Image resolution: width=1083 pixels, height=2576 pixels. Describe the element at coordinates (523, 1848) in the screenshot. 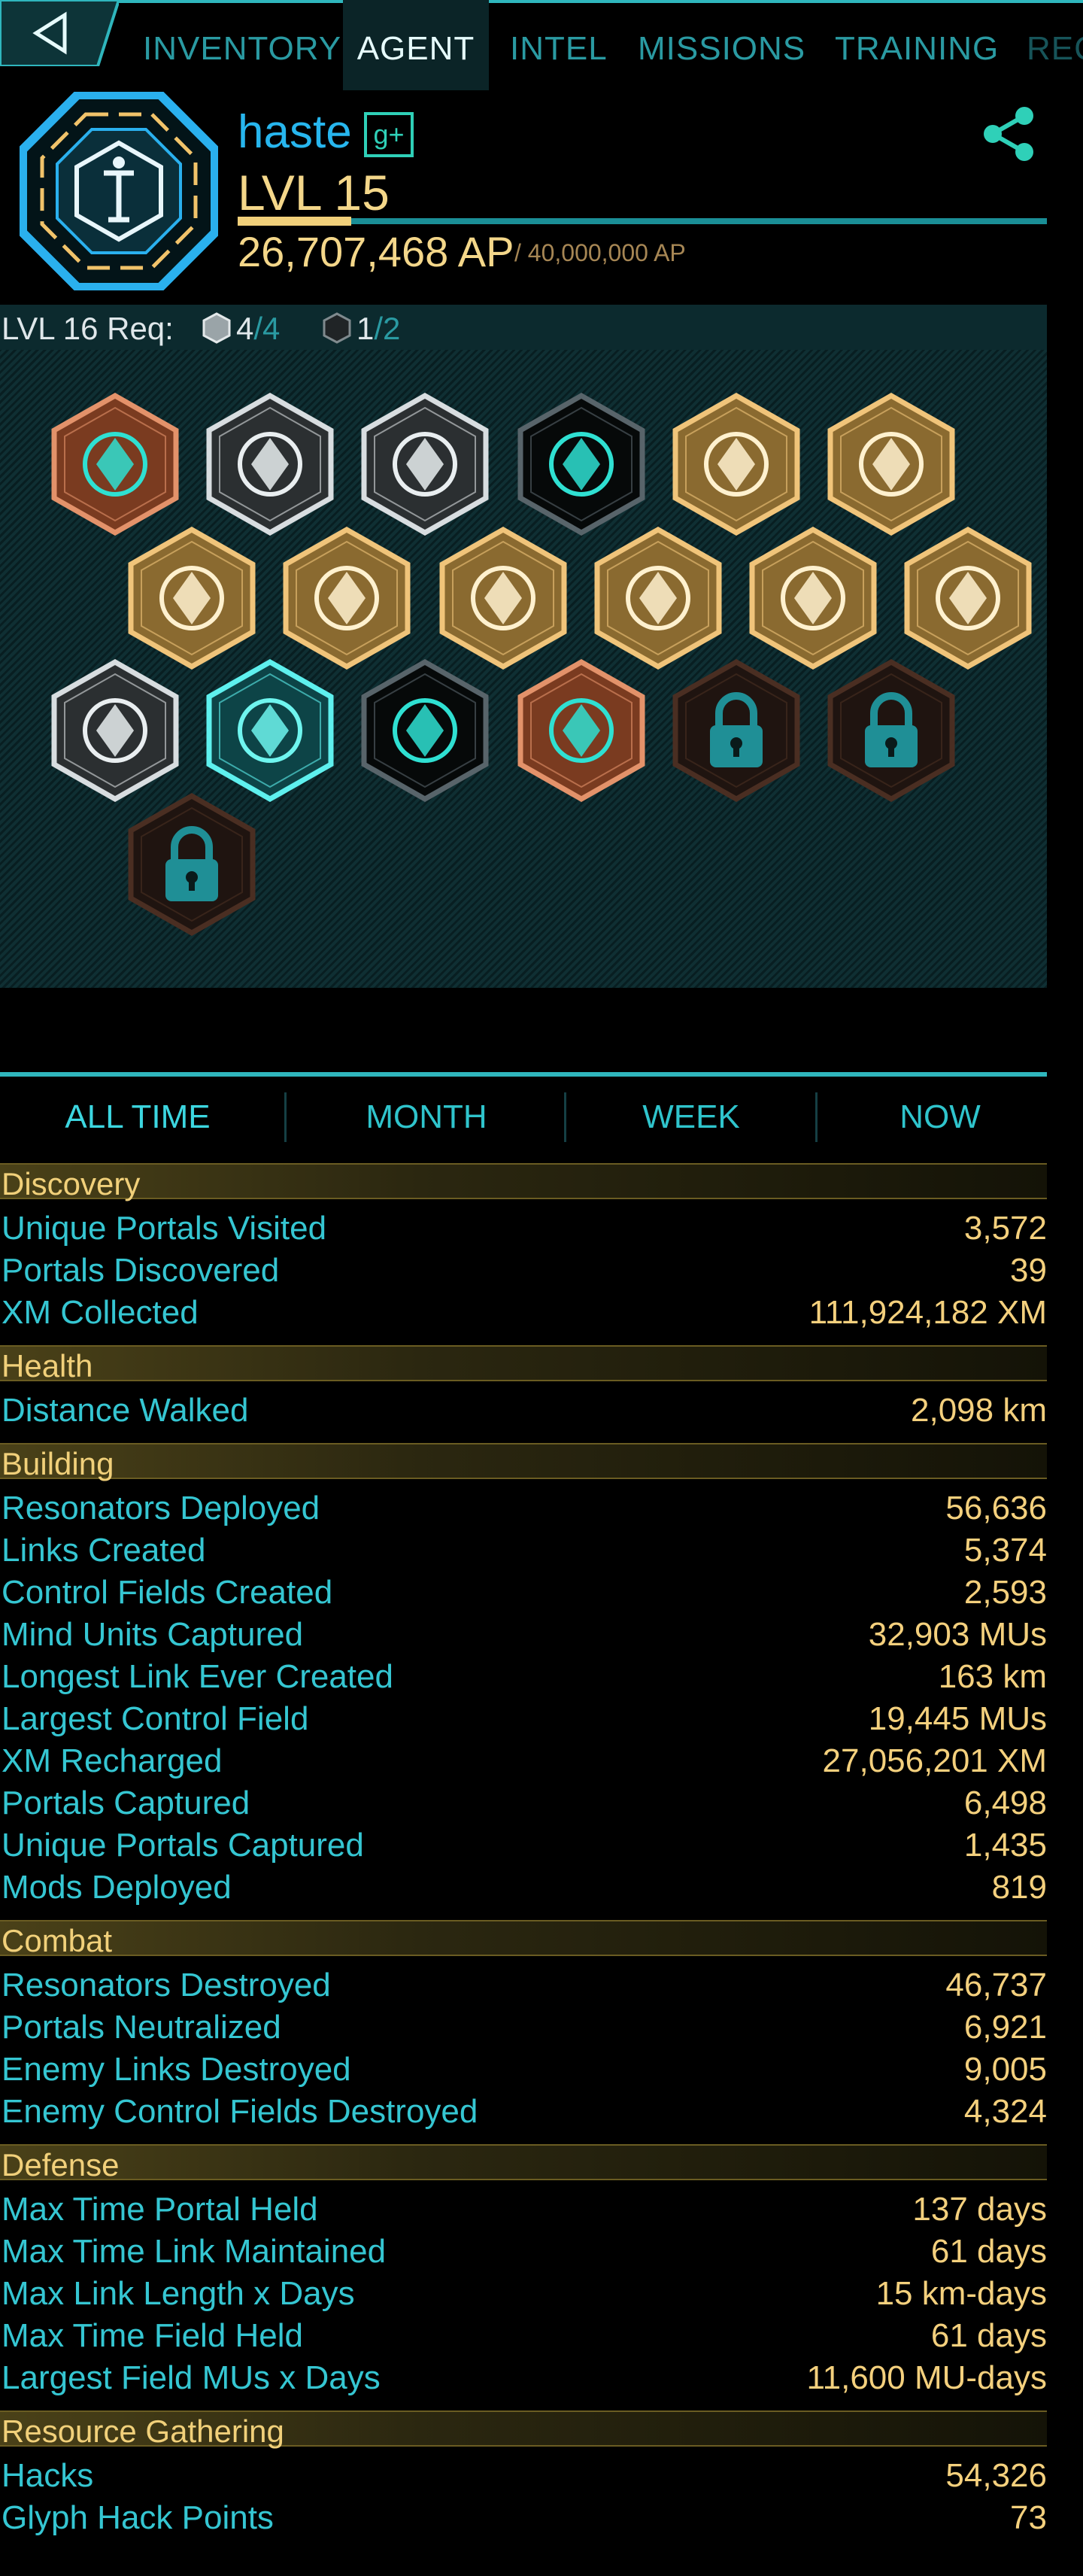

I see `stat-row: Unique Portals Captured 1,435` at that location.